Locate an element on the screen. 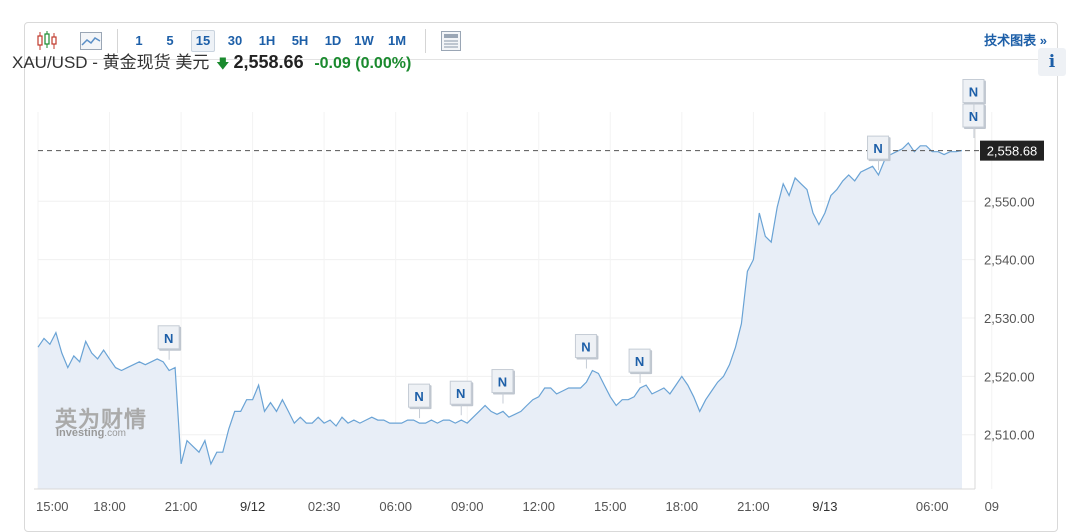 This screenshot has height=532, width=1080. y-tick-label: 2,510.00 is located at coordinates (1009, 435).